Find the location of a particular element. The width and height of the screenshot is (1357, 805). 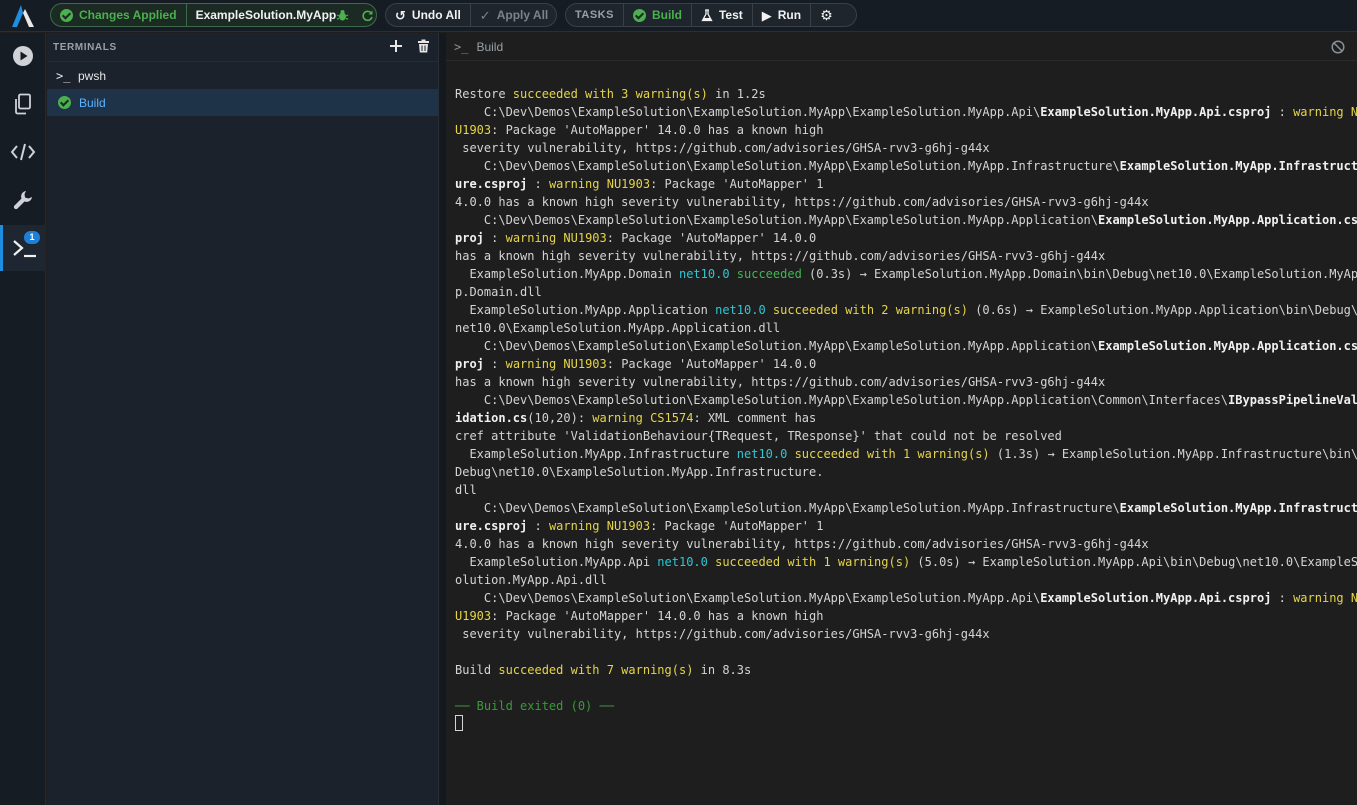

panel-splitter is located at coordinates (442, 419).